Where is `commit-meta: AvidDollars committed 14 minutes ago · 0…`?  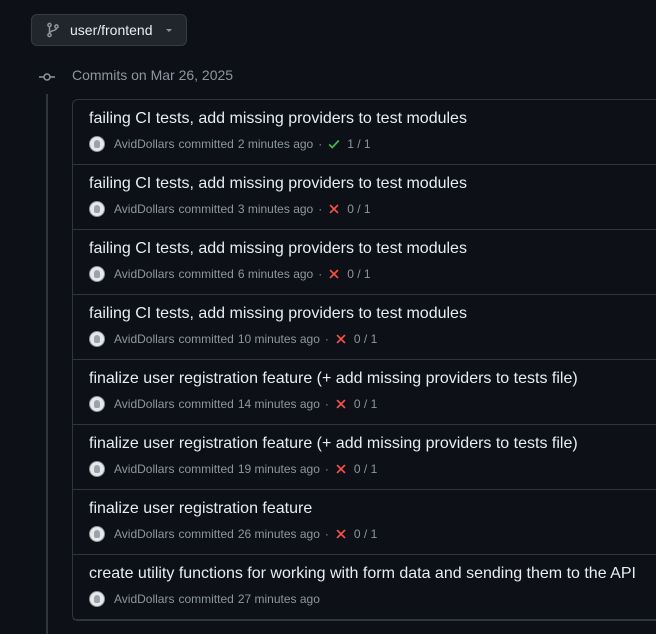
commit-meta: AvidDollars committed 14 minutes ago · 0… is located at coordinates (372, 404).